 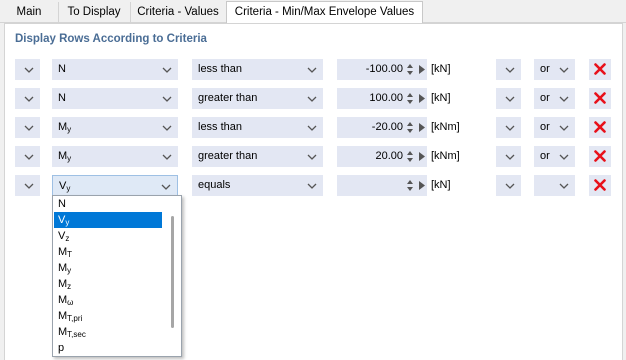 I want to click on row-value-spinner, so click(x=382, y=185).